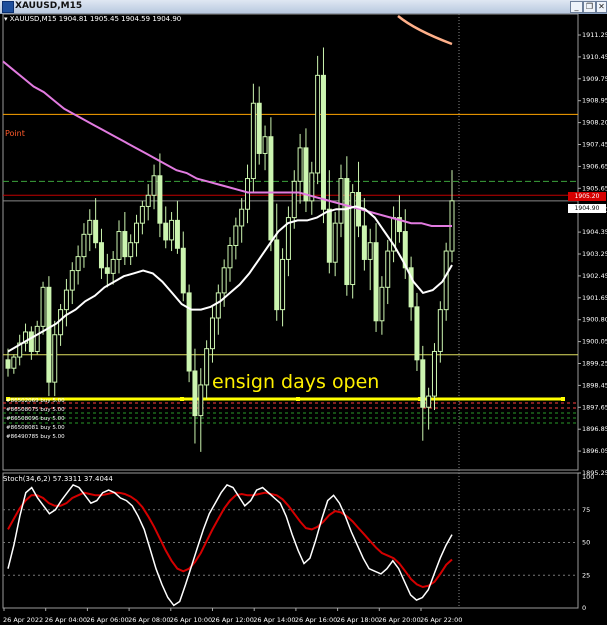 The height and width of the screenshot is (625, 607). Describe the element at coordinates (107, 620) in the screenshot. I see `time-axis-label: 26 Apr 06:00` at that location.